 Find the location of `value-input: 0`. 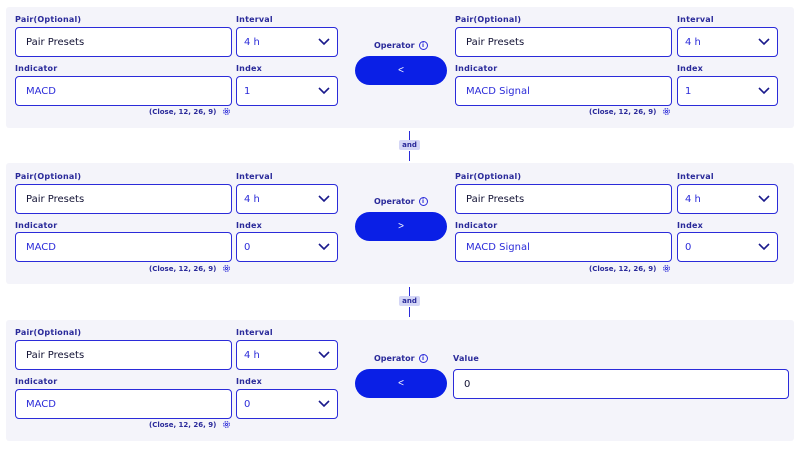

value-input: 0 is located at coordinates (621, 384).